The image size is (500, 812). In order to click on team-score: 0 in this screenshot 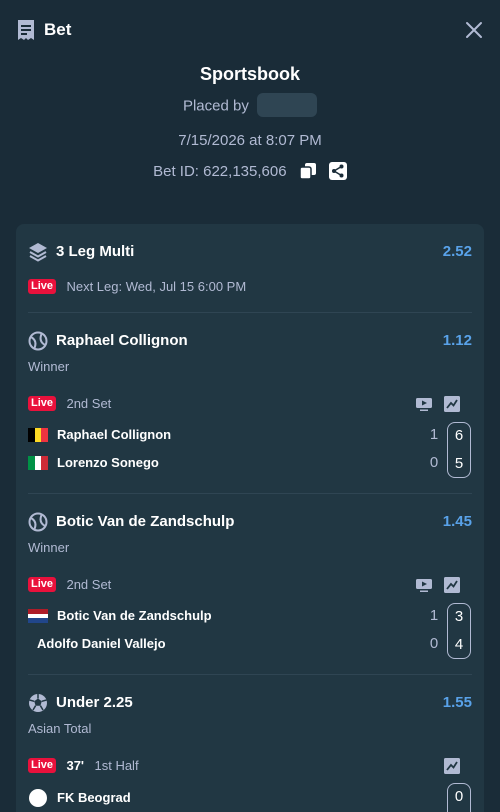, I will do `click(459, 796)`.